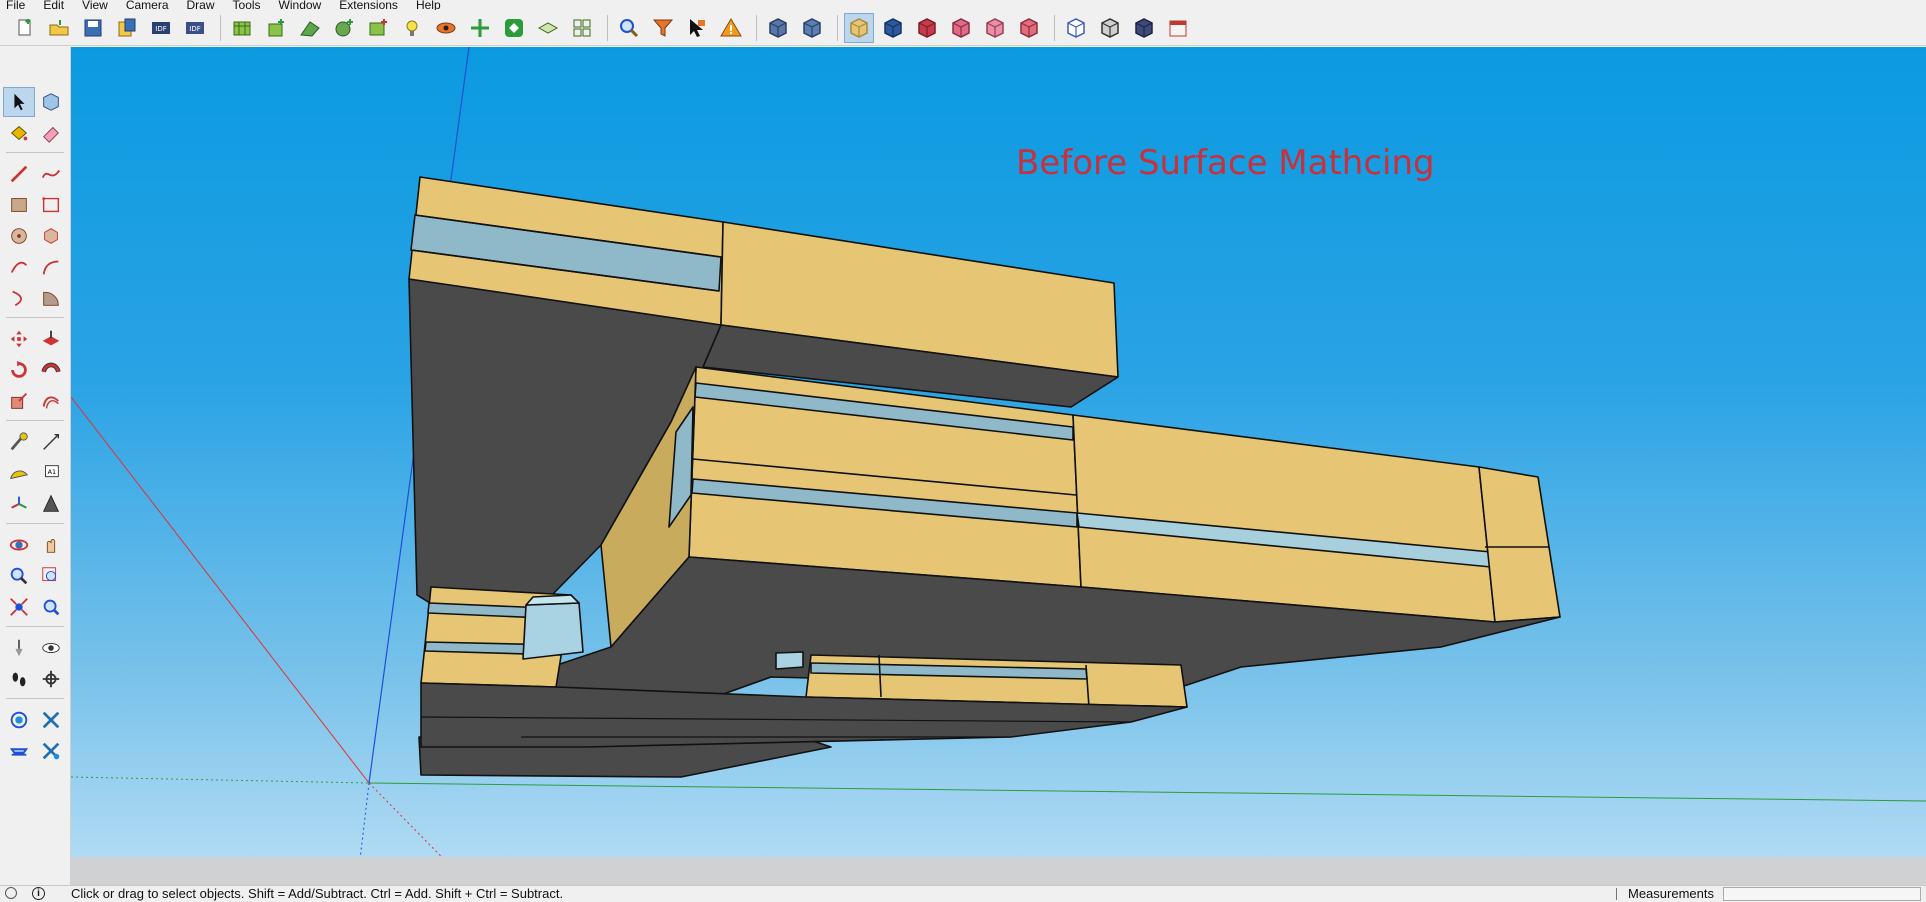 The width and height of the screenshot is (1926, 902). What do you see at coordinates (19, 205) in the screenshot?
I see `rectangle-tool` at bounding box center [19, 205].